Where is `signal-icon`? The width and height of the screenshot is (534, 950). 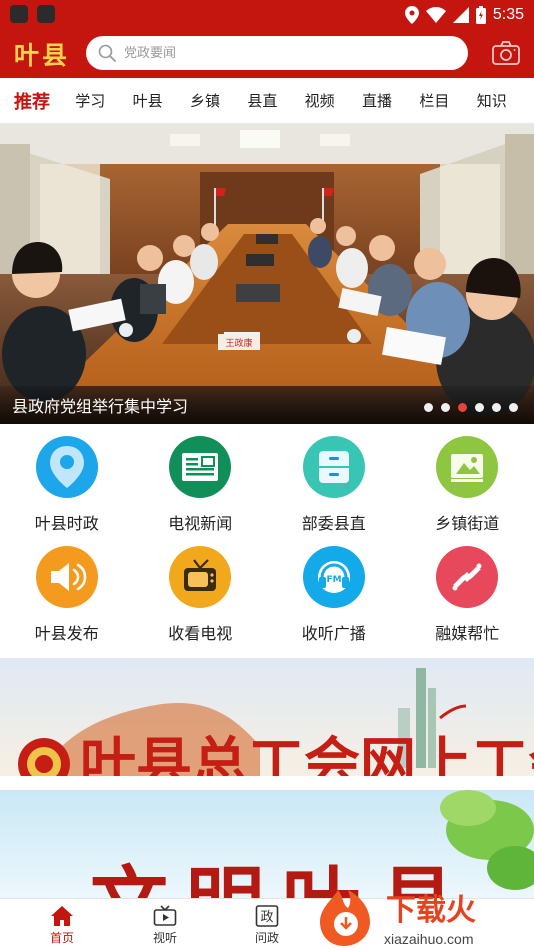 signal-icon is located at coordinates (460, 15).